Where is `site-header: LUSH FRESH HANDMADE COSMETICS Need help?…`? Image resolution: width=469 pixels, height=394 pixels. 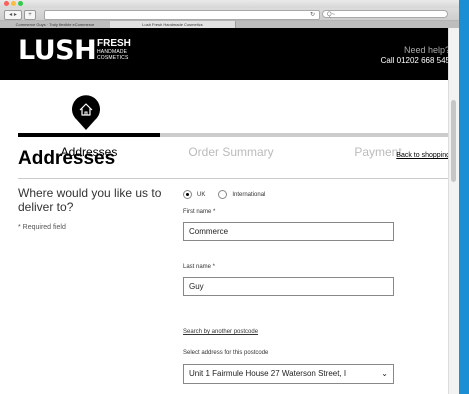
site-header: LUSH FRESH HANDMADE COSMETICS Need help?… is located at coordinates (229, 54).